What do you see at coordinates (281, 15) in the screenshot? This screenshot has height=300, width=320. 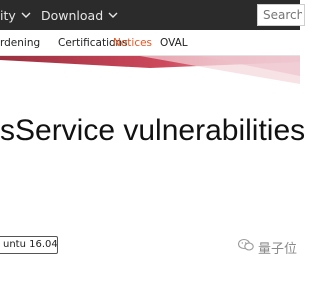 I see `search-input` at bounding box center [281, 15].